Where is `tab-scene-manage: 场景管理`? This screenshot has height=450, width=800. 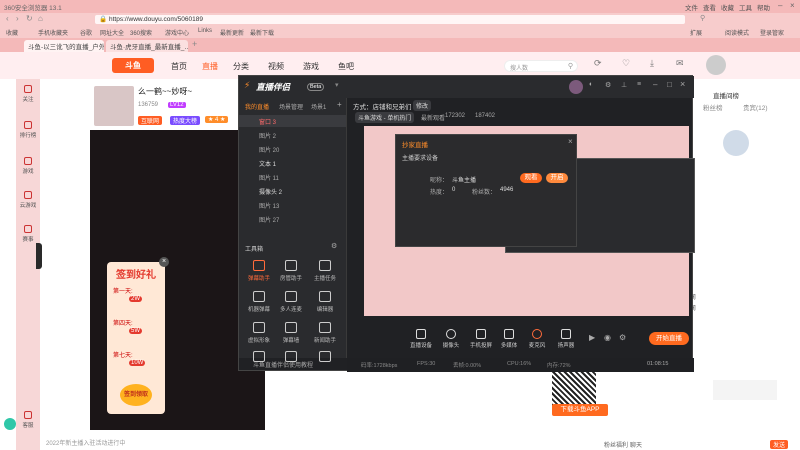 tab-scene-manage: 场景管理 is located at coordinates (291, 106).